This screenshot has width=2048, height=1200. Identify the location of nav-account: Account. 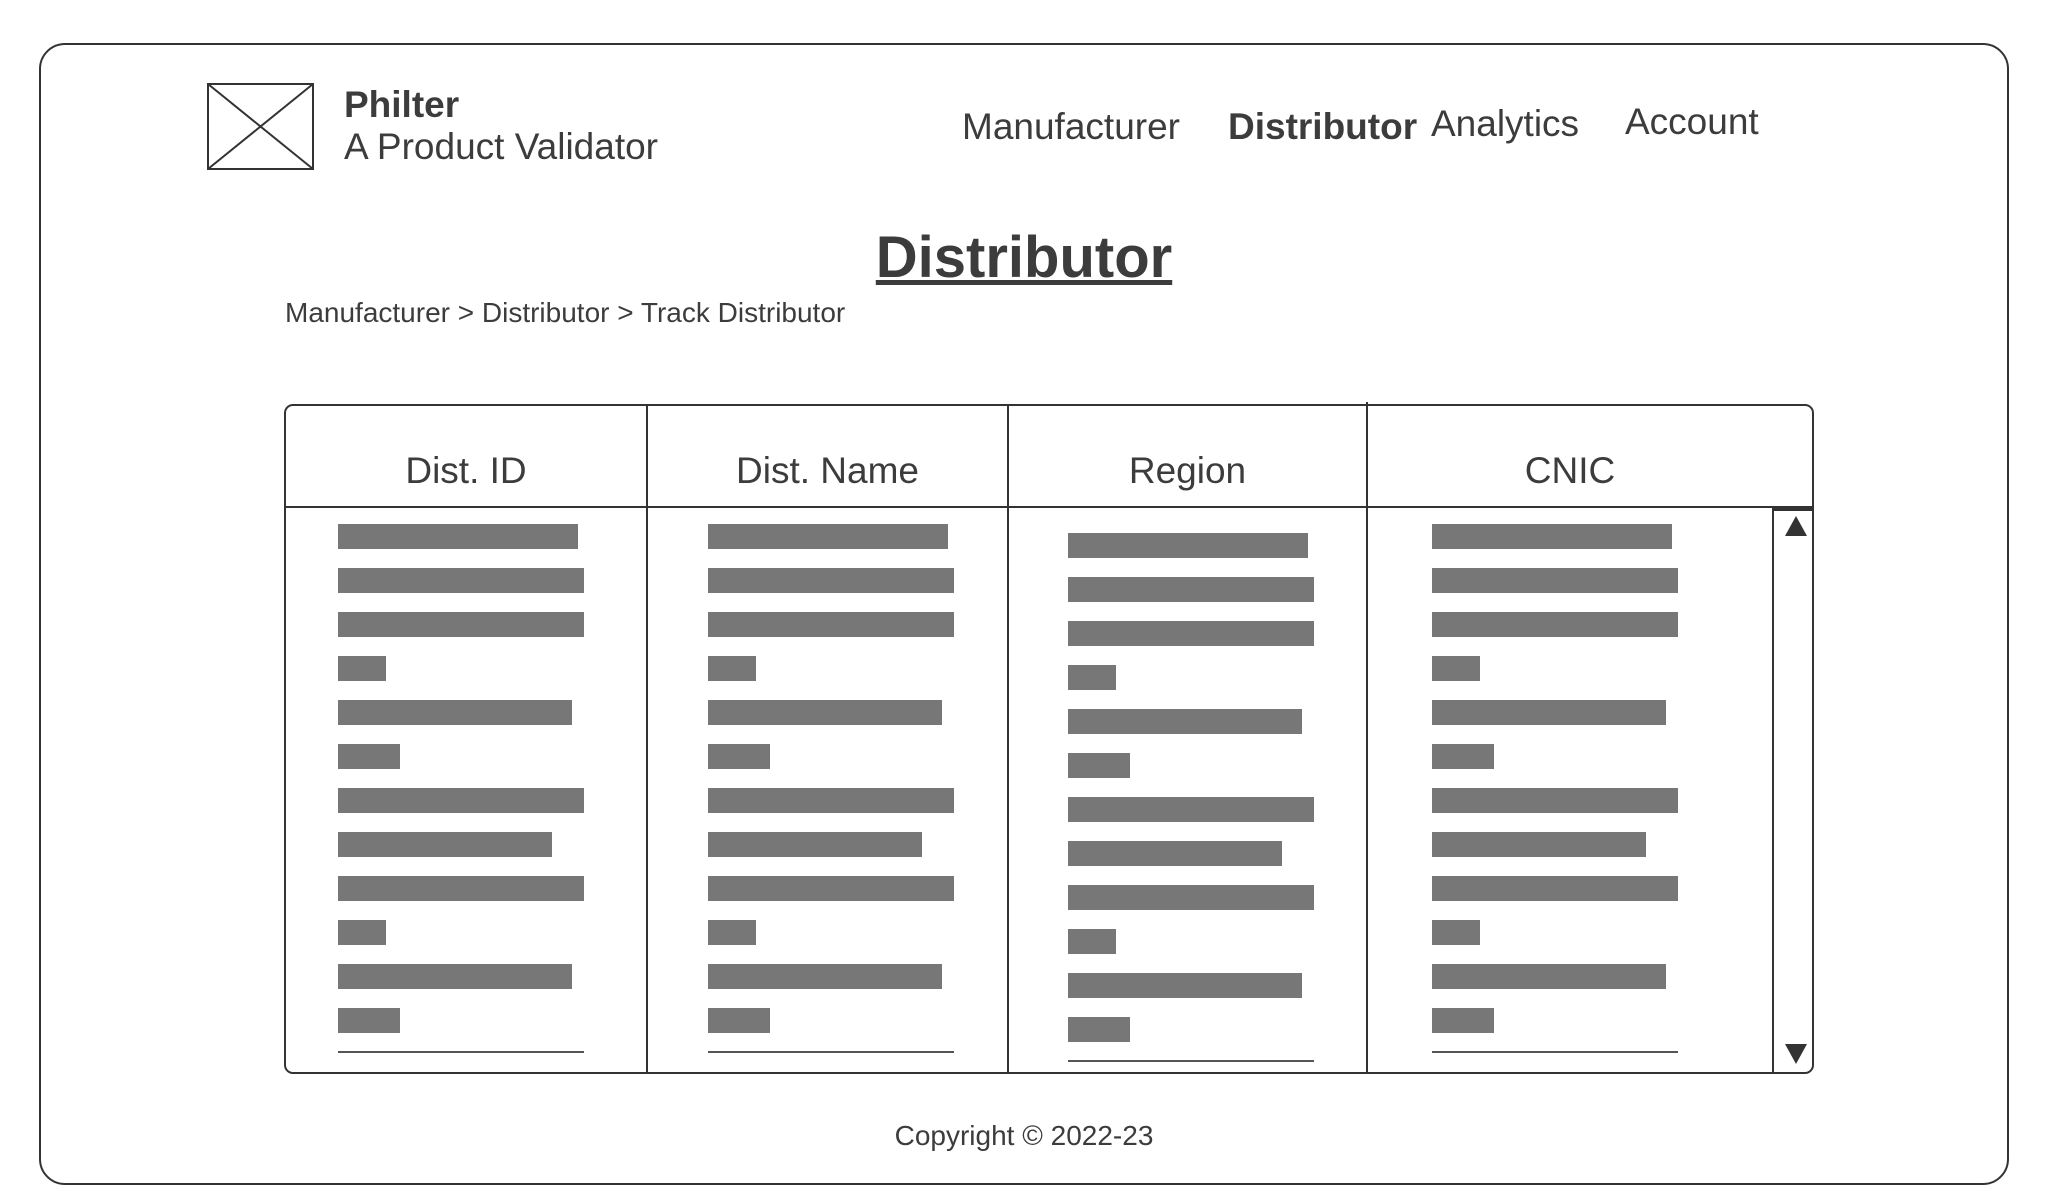
(1692, 122).